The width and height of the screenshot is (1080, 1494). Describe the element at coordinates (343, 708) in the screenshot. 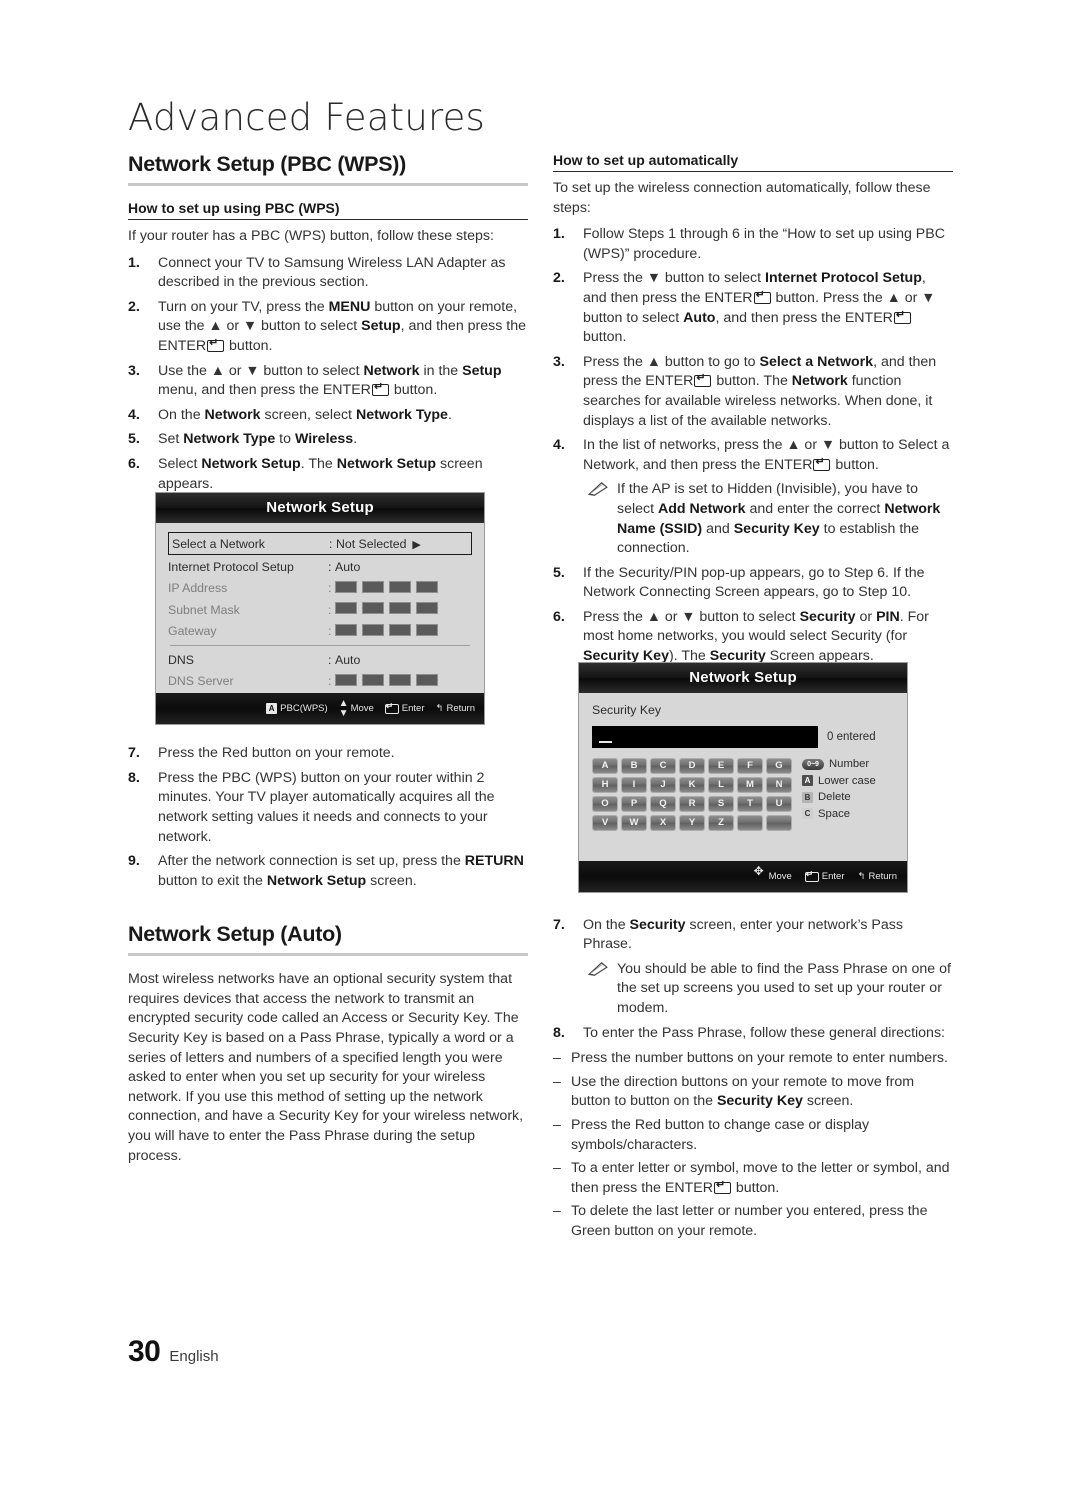

I see `up-down-arrows-icon: ▲ ▼` at that location.